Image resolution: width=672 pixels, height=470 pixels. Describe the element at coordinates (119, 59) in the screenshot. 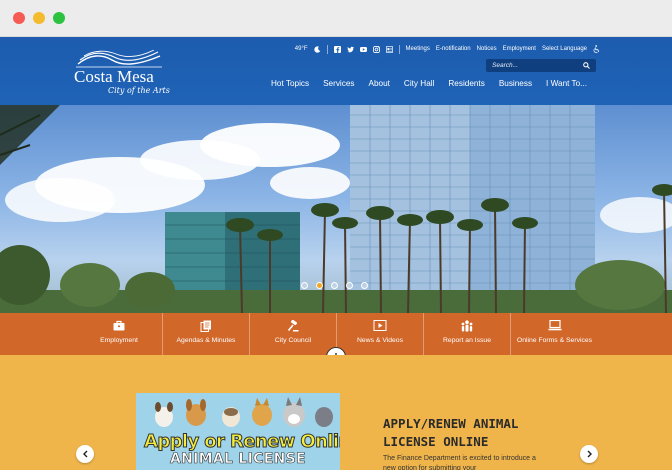

I see `logo-waves-icon` at that location.